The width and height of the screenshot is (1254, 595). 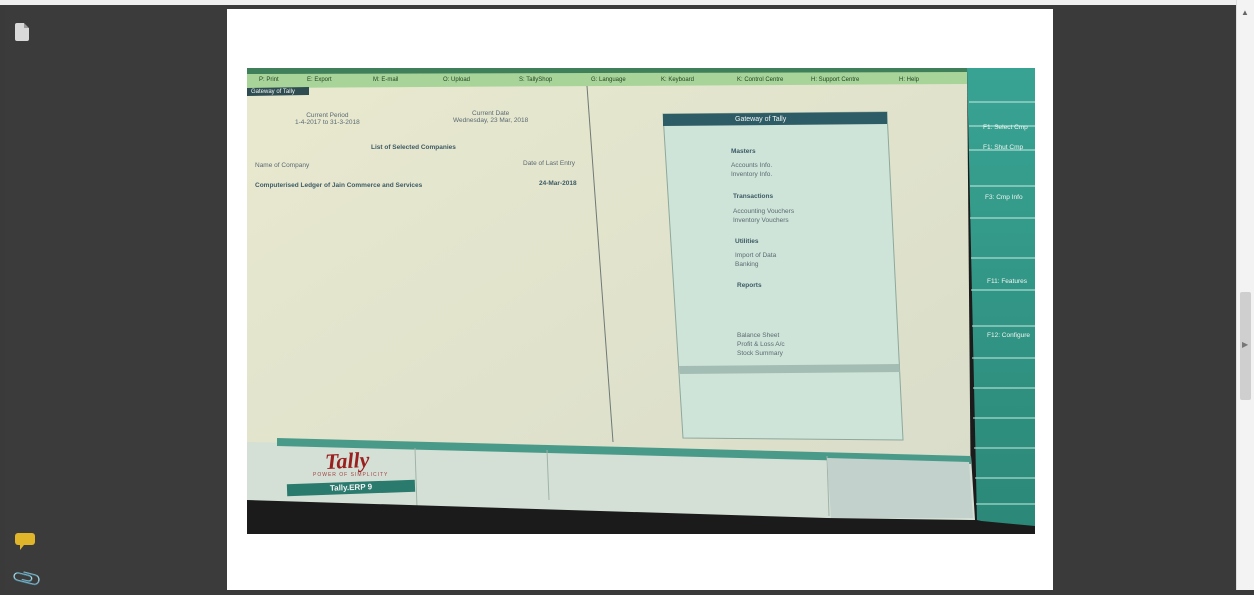 I want to click on gateway-title: Gateway of Tally, so click(x=761, y=119).